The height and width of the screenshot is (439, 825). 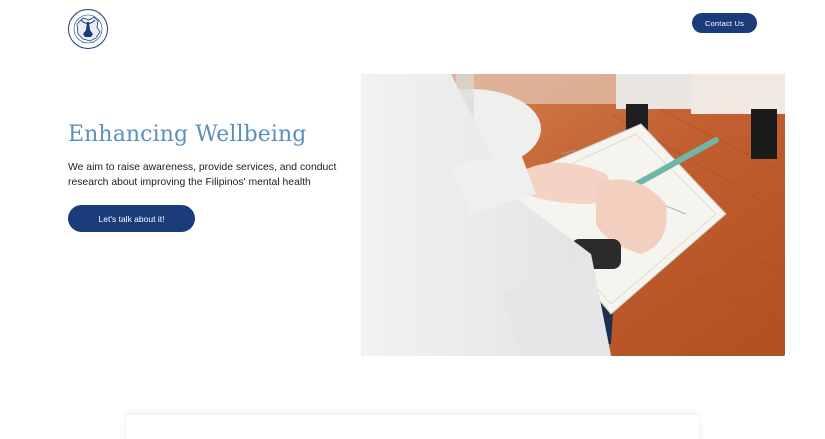 What do you see at coordinates (412, 427) in the screenshot?
I see `content-card` at bounding box center [412, 427].